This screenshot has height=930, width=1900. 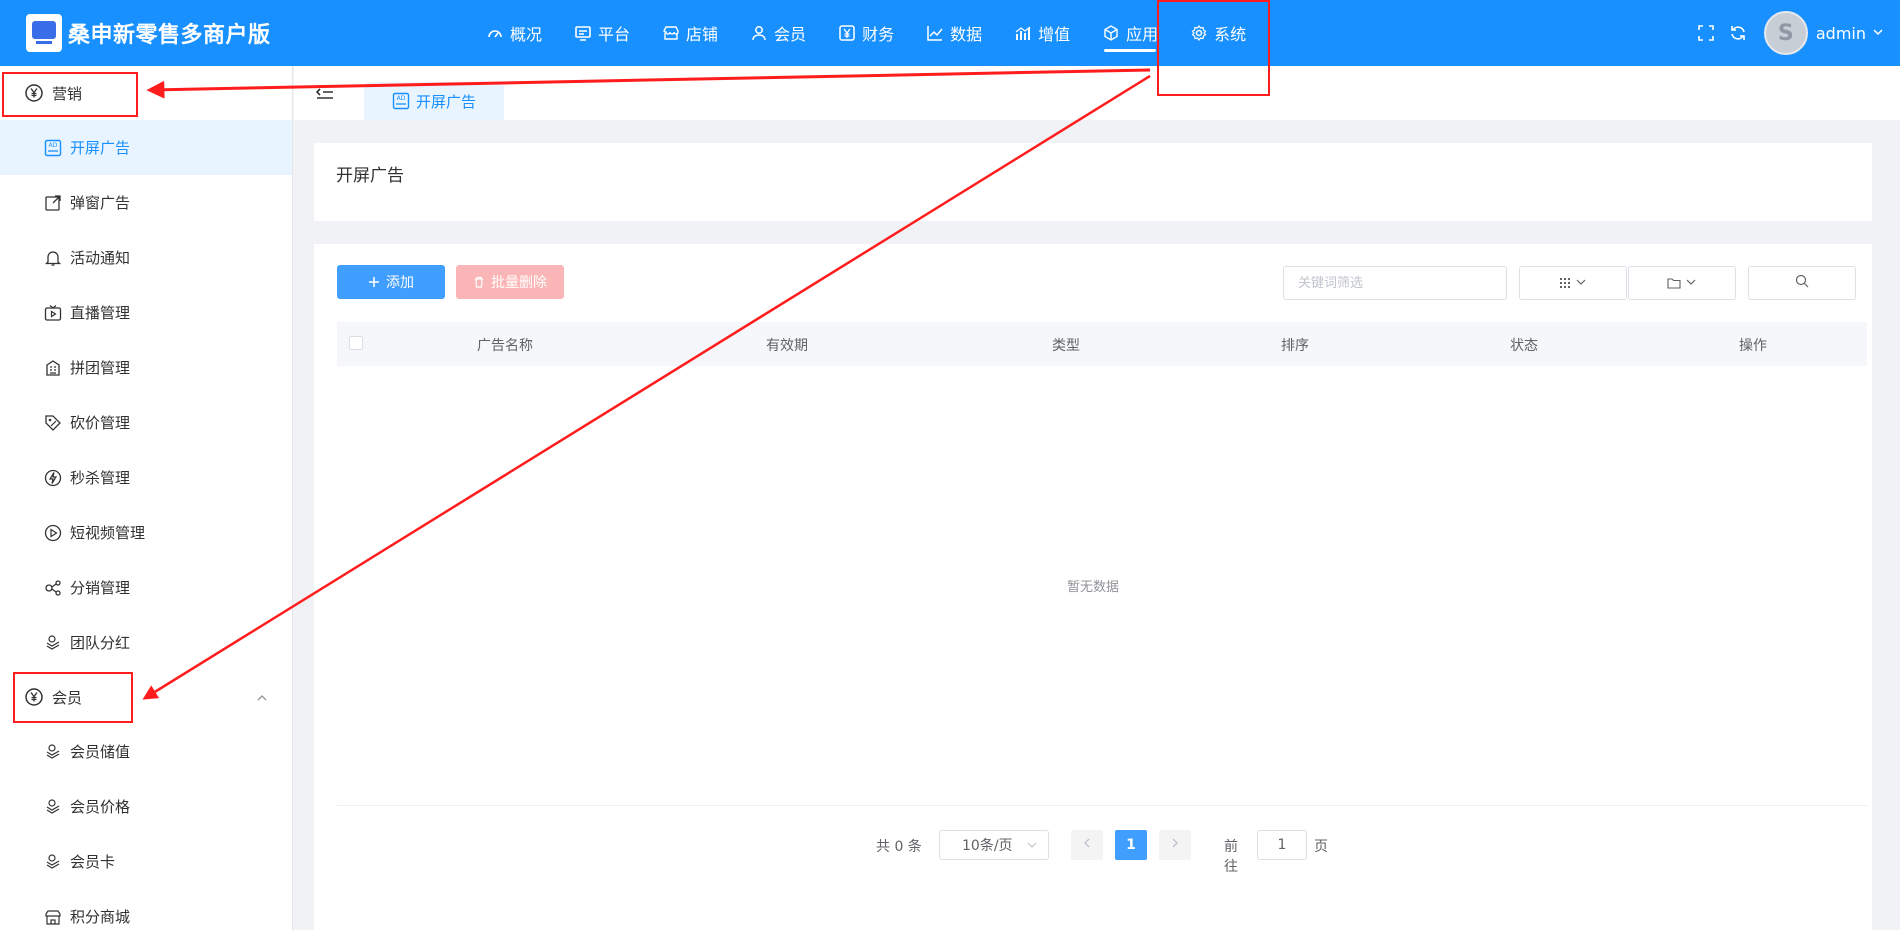 I want to click on nav-item-finance: 财务, so click(x=866, y=33).